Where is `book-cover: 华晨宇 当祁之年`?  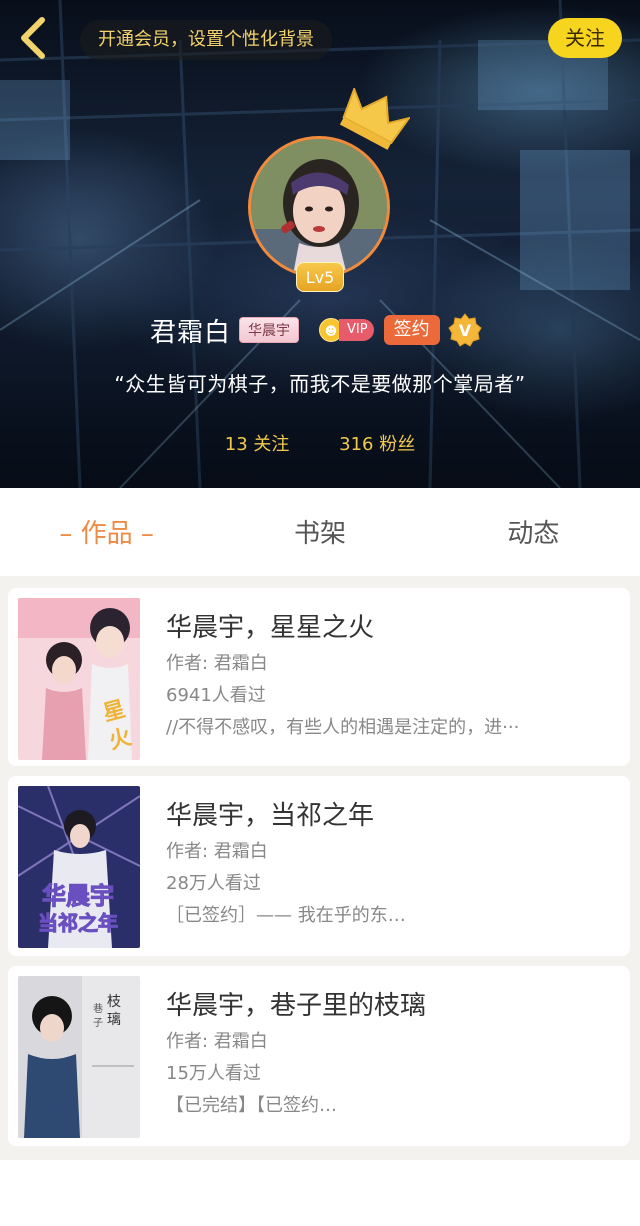 book-cover: 华晨宇 当祁之年 is located at coordinates (79, 867).